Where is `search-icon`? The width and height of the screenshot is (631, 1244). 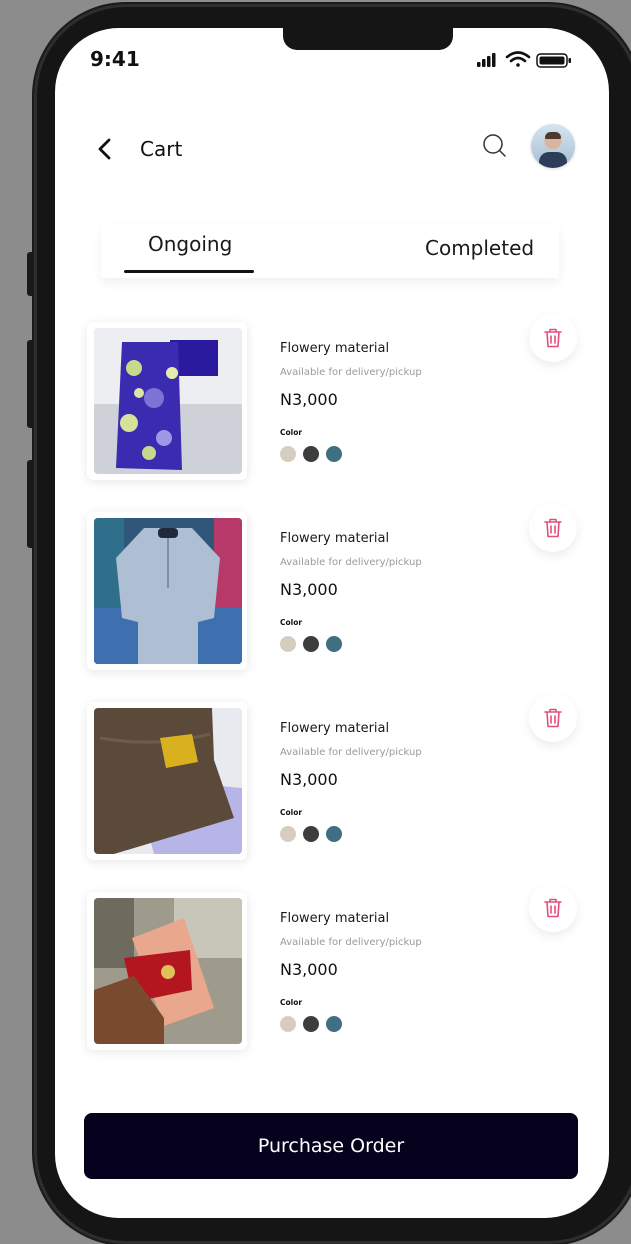 search-icon is located at coordinates (495, 146).